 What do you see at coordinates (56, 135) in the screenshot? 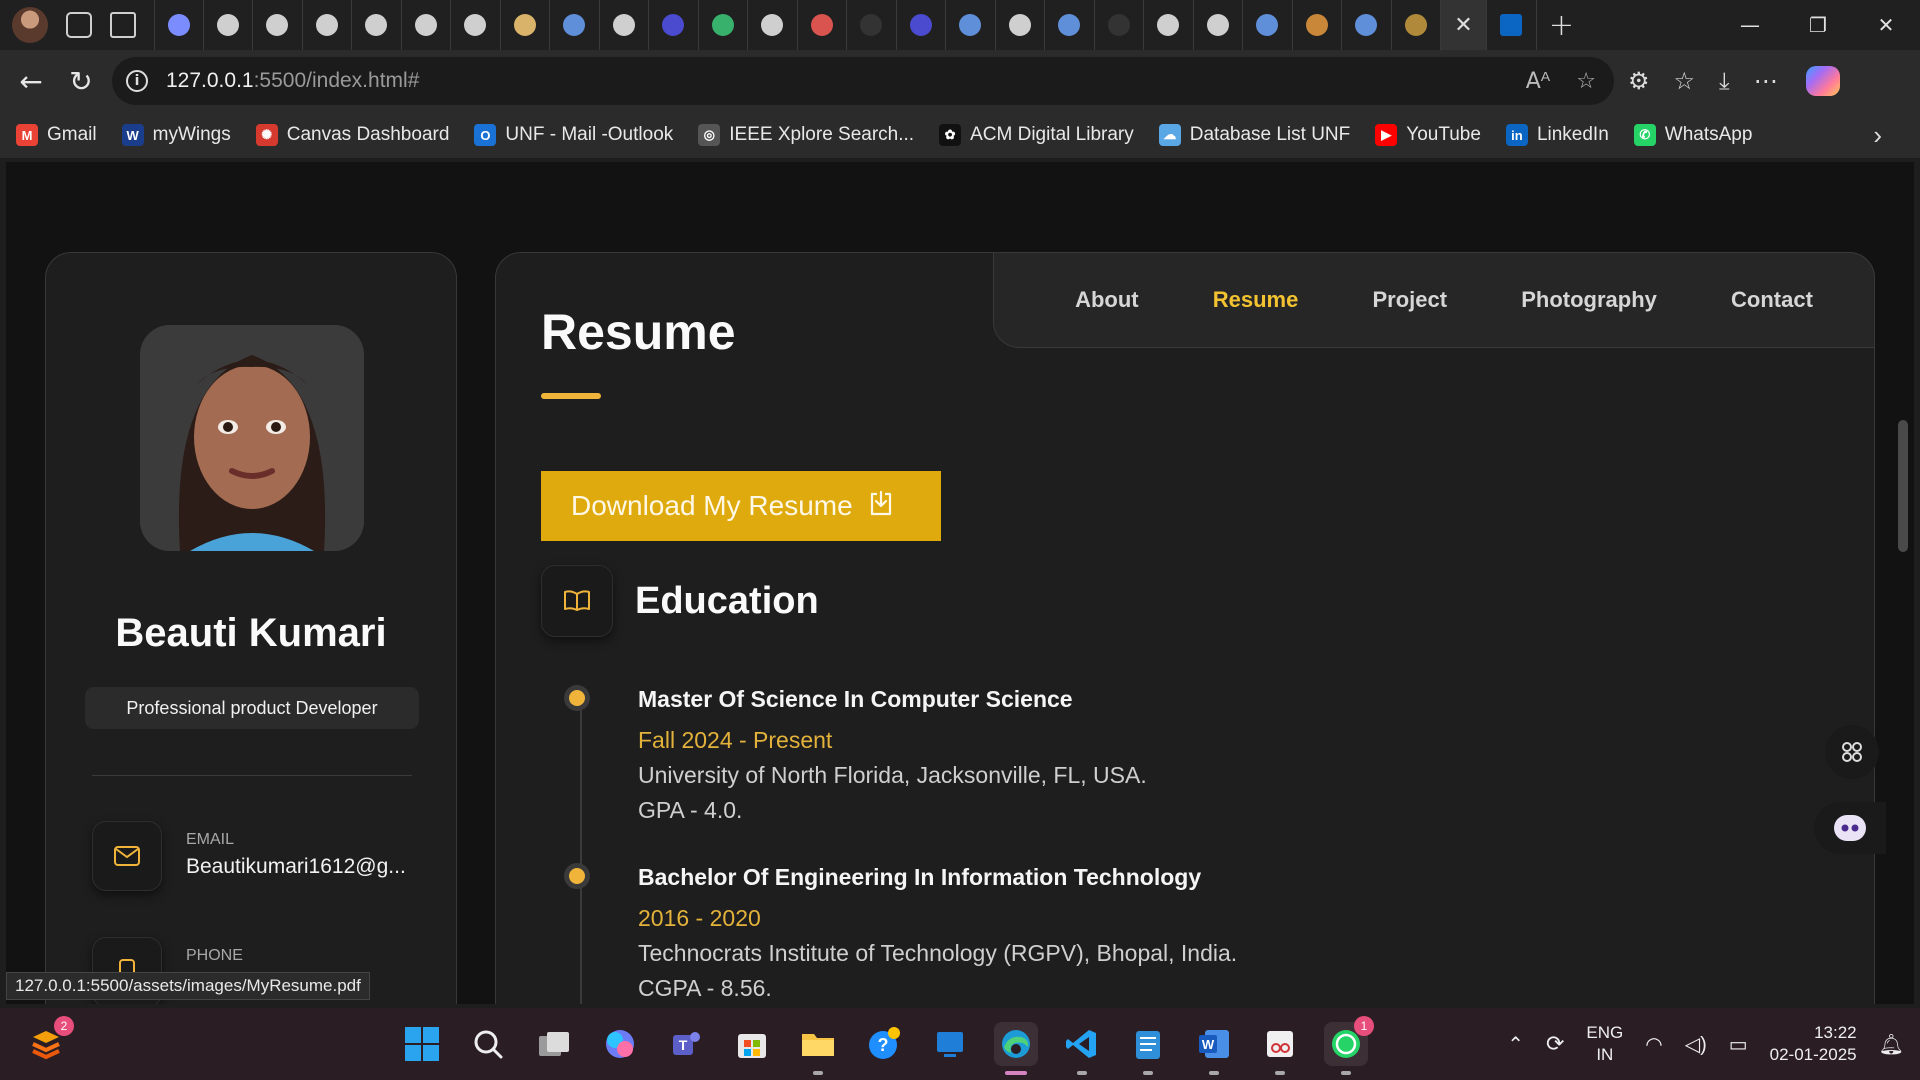
I see `bookmark-item: M Gmail` at bounding box center [56, 135].